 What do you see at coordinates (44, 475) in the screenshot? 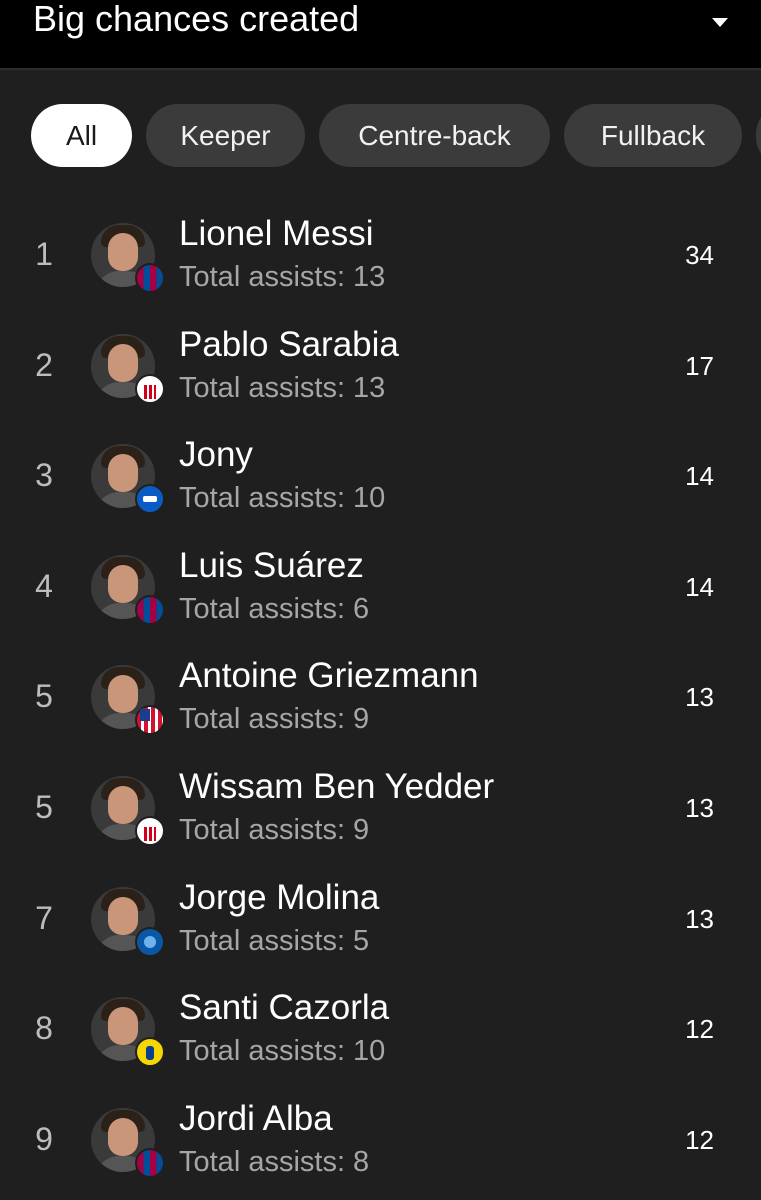
I see `player-rank: 3` at bounding box center [44, 475].